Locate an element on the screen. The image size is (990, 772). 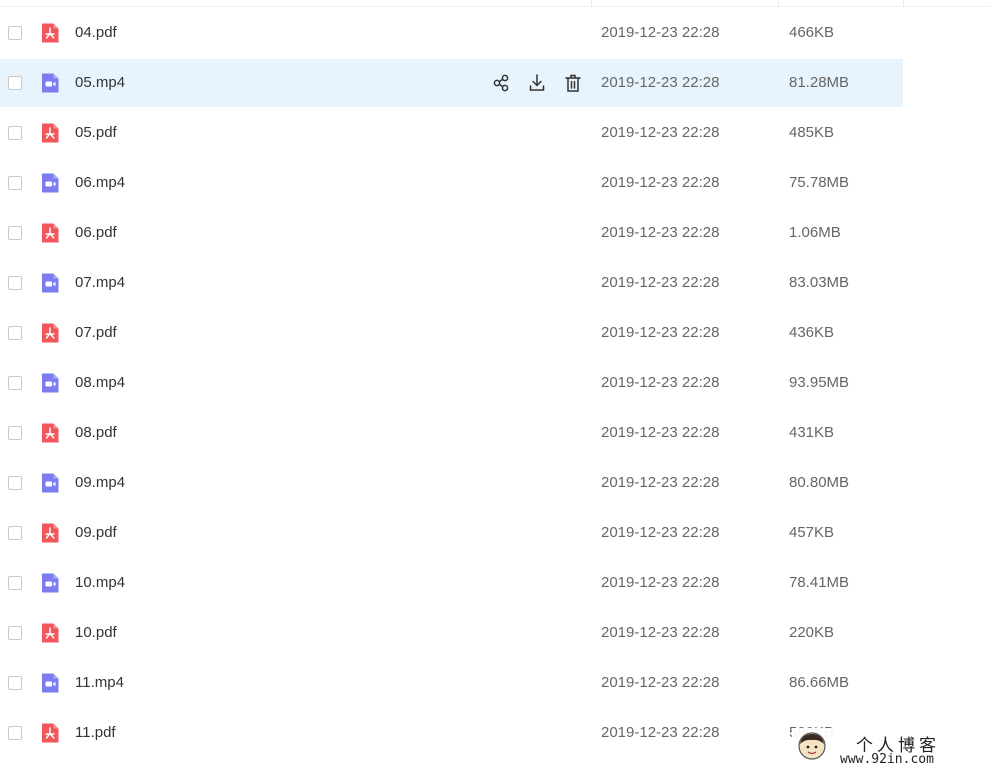
file-row: 08.pdf 2019-12-23 22:28 431KB is located at coordinates (451, 433).